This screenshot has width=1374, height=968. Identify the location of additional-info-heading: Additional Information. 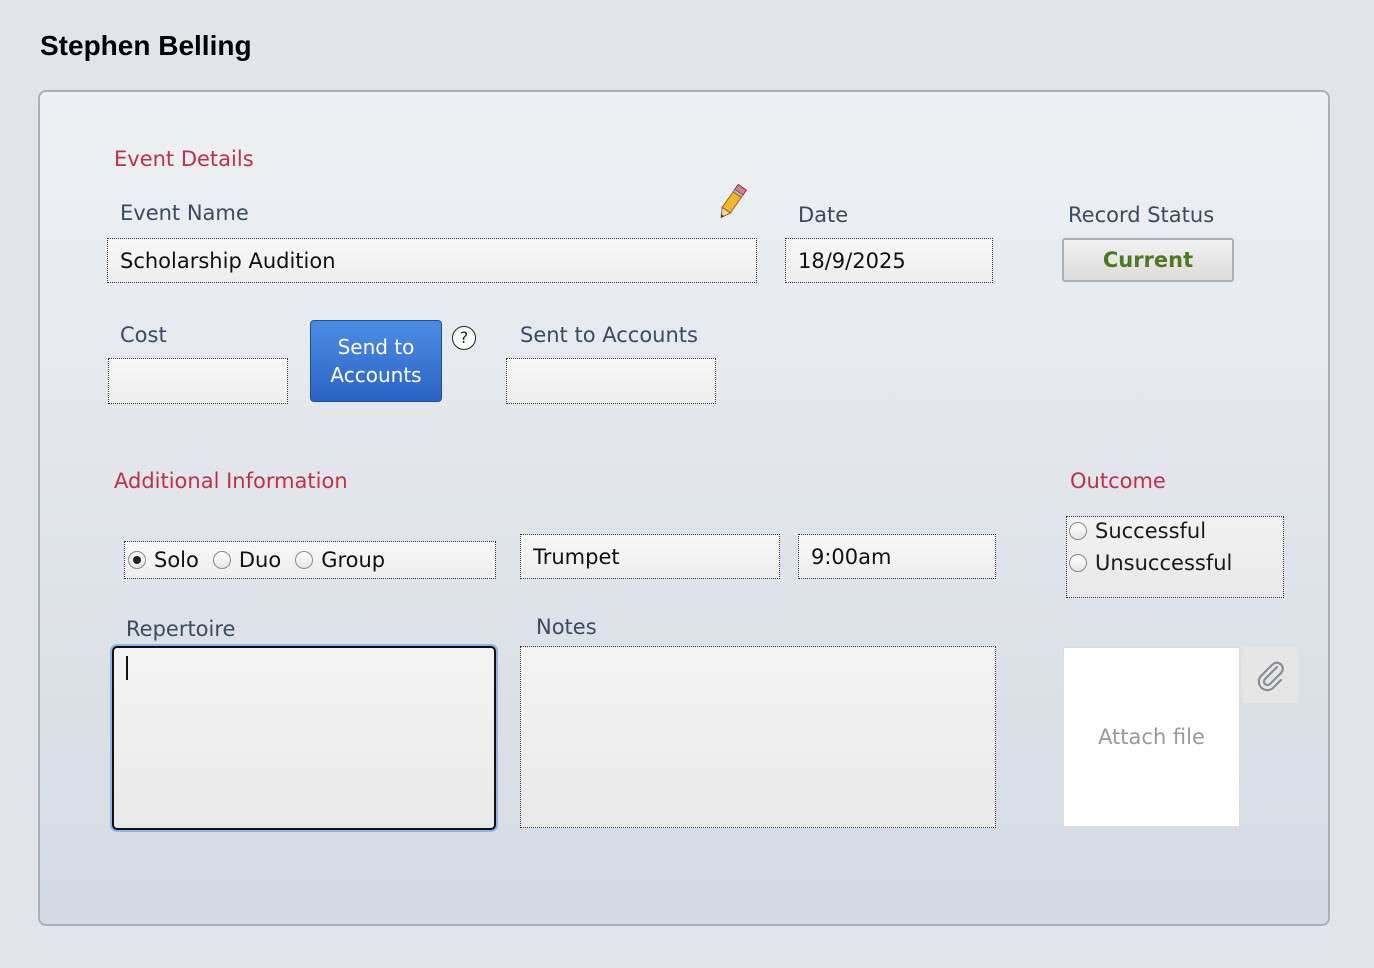
(231, 481).